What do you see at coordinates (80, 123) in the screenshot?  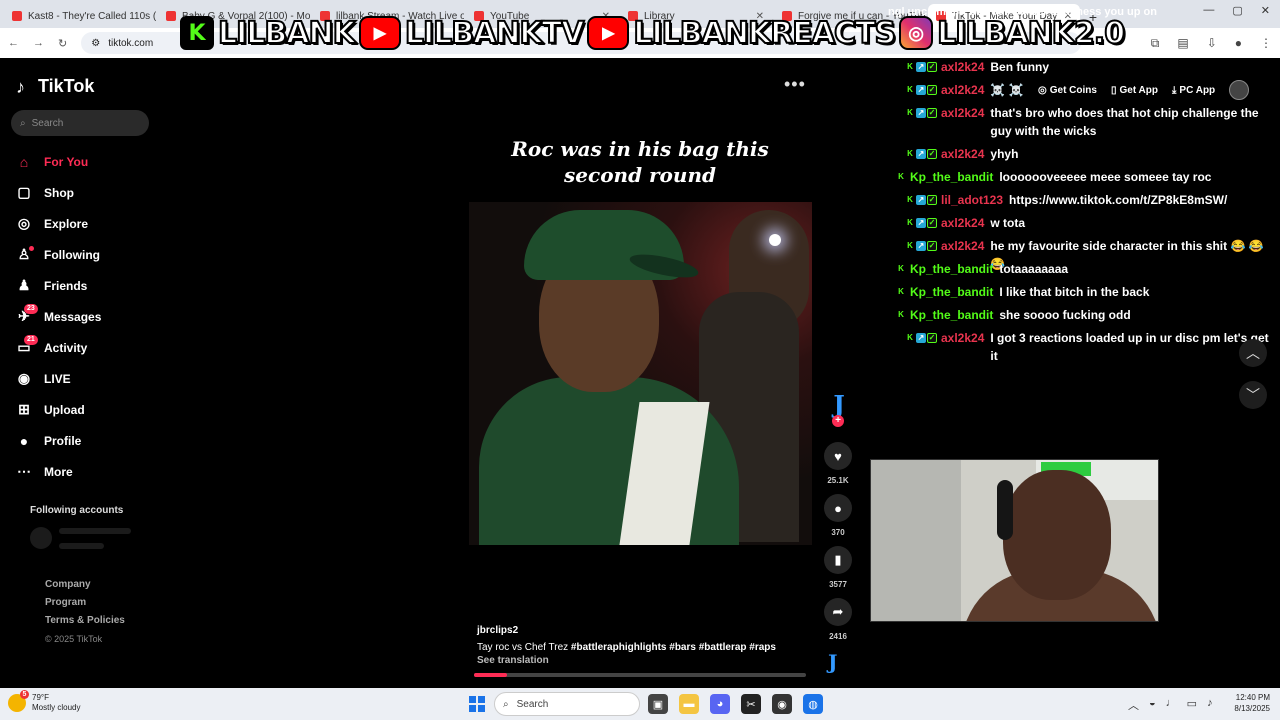 I see `search-input: ⌕ Search` at bounding box center [80, 123].